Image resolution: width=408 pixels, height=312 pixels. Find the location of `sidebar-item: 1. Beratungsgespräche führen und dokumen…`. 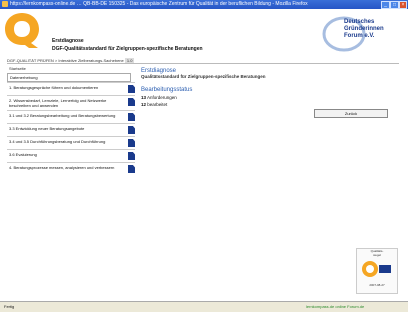

sidebar-item: 1. Beratungsgespräche führen und dokumen… is located at coordinates (71, 88).